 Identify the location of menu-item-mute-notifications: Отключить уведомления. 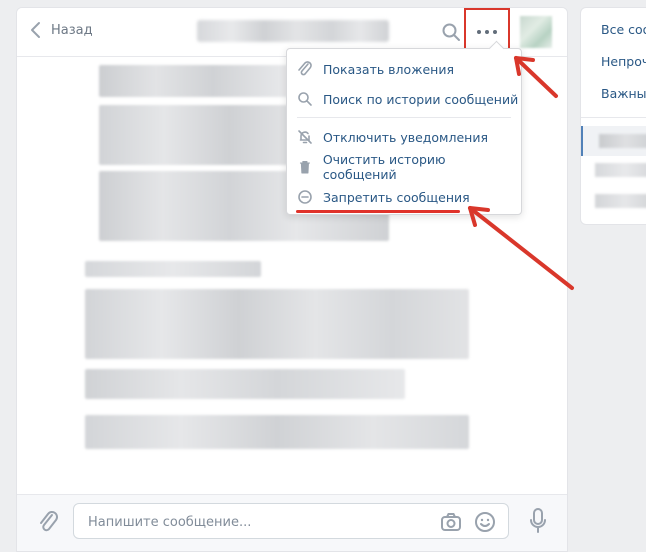
(404, 137).